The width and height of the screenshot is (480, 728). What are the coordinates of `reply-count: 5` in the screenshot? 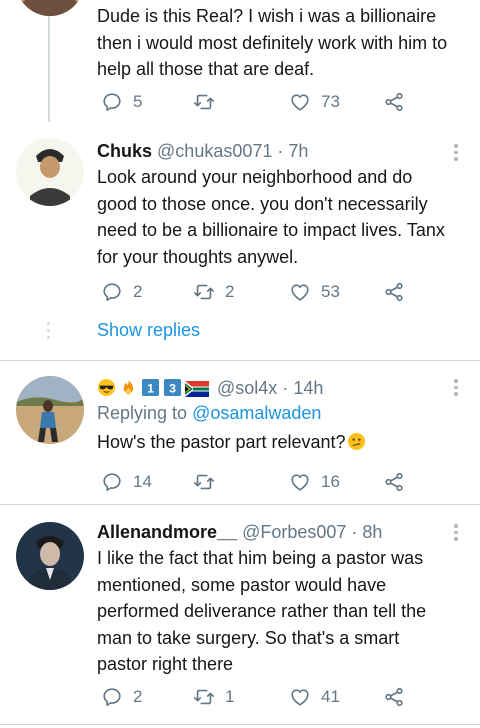 It's located at (138, 101).